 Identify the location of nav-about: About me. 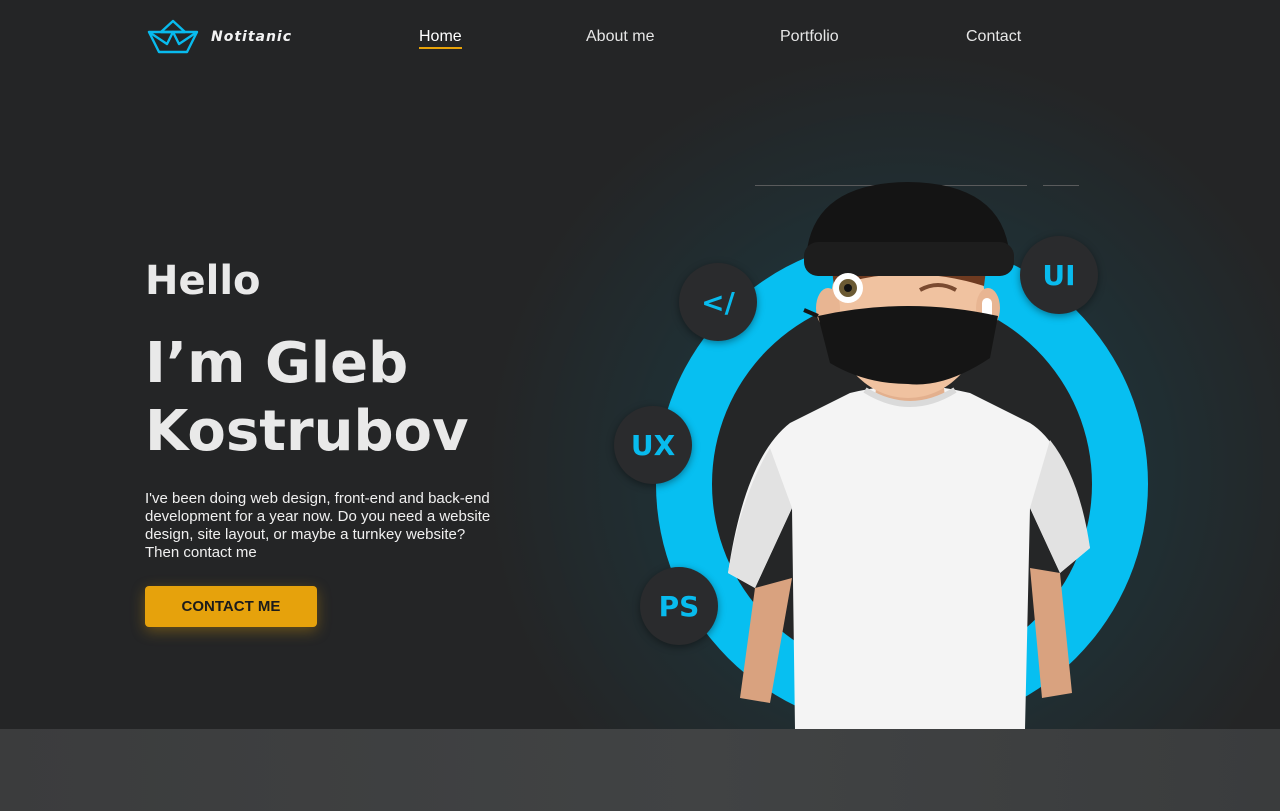
(620, 37).